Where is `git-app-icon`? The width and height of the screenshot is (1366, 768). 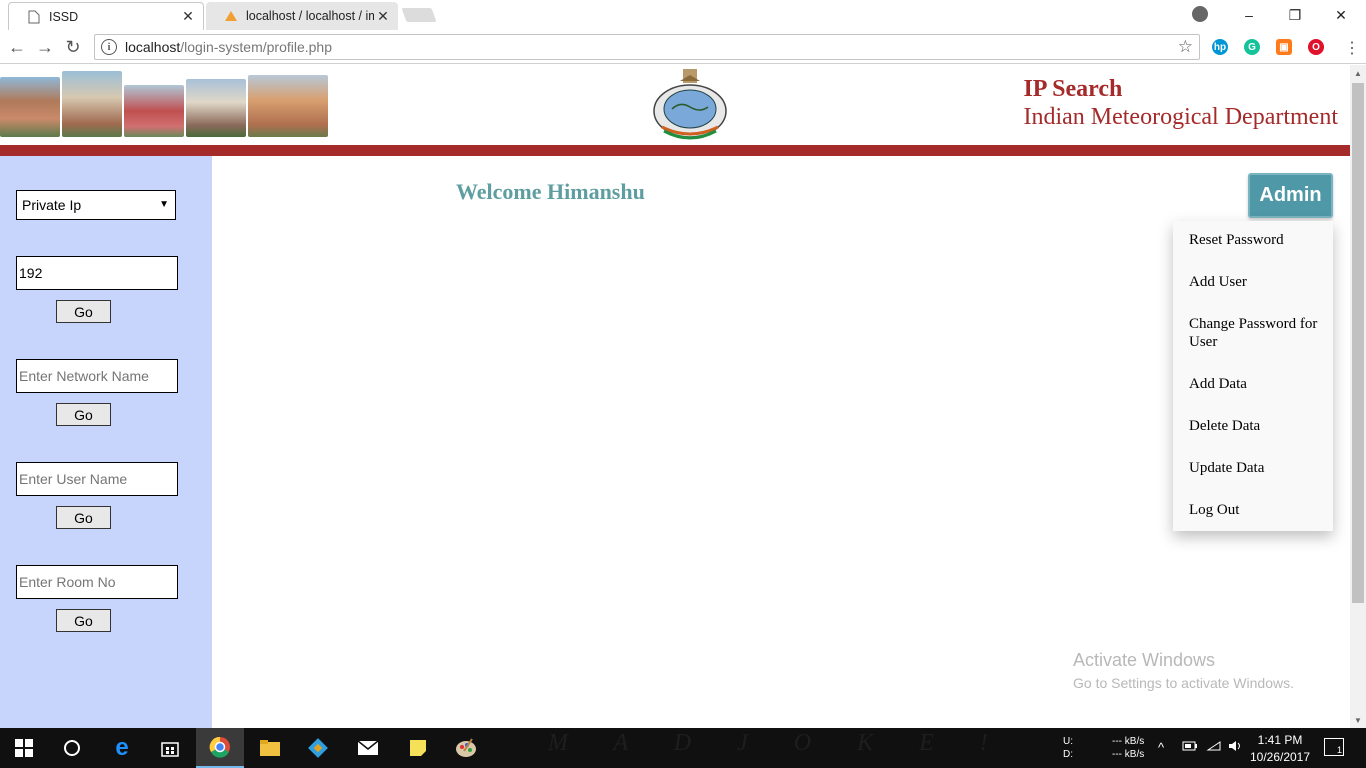 git-app-icon is located at coordinates (318, 748).